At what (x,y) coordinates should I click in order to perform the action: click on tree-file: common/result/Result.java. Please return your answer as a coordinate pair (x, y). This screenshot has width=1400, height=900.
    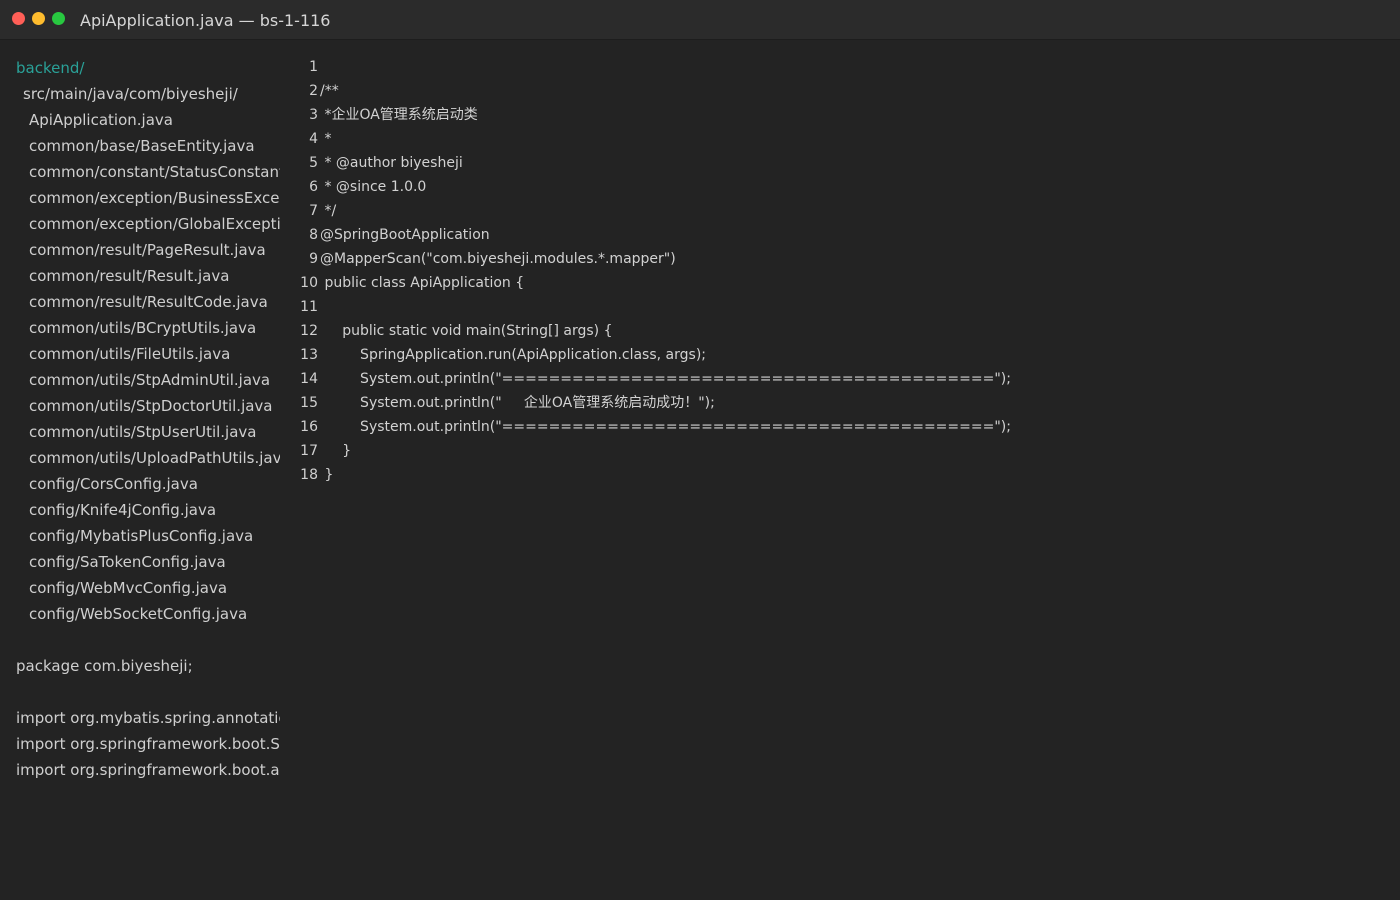
    Looking at the image, I should click on (129, 276).